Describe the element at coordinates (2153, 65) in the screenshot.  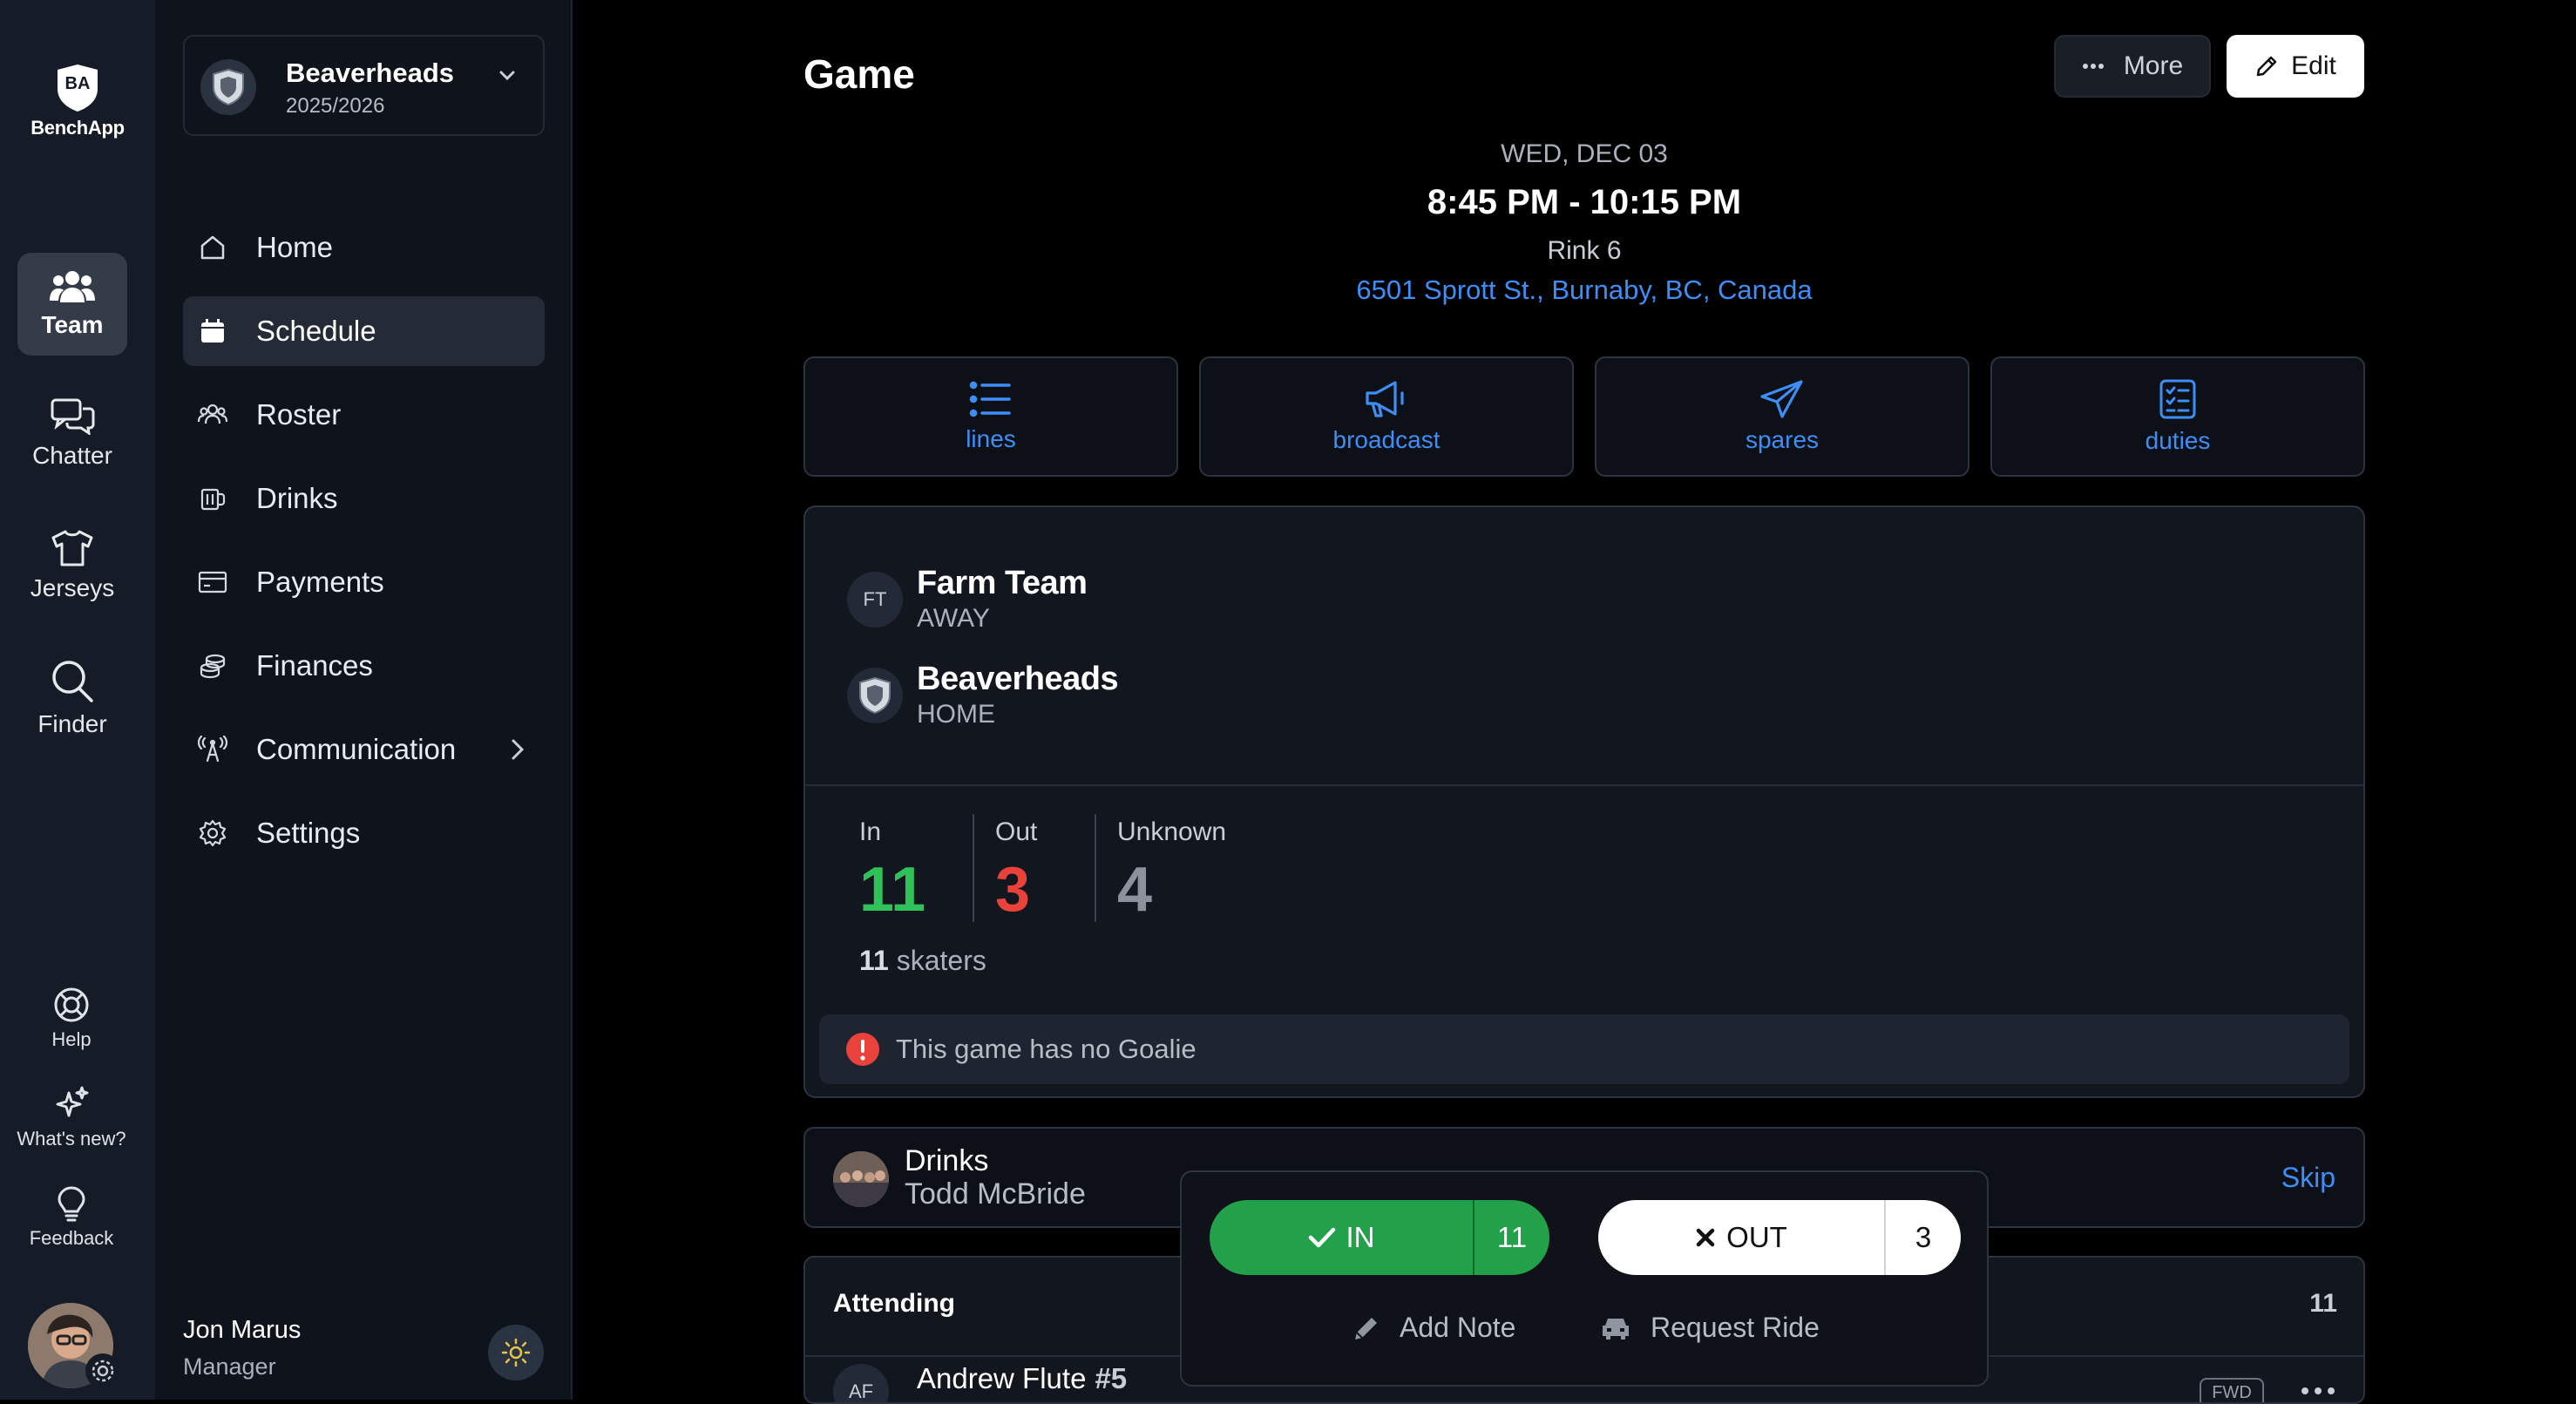
I see `more-label: More` at that location.